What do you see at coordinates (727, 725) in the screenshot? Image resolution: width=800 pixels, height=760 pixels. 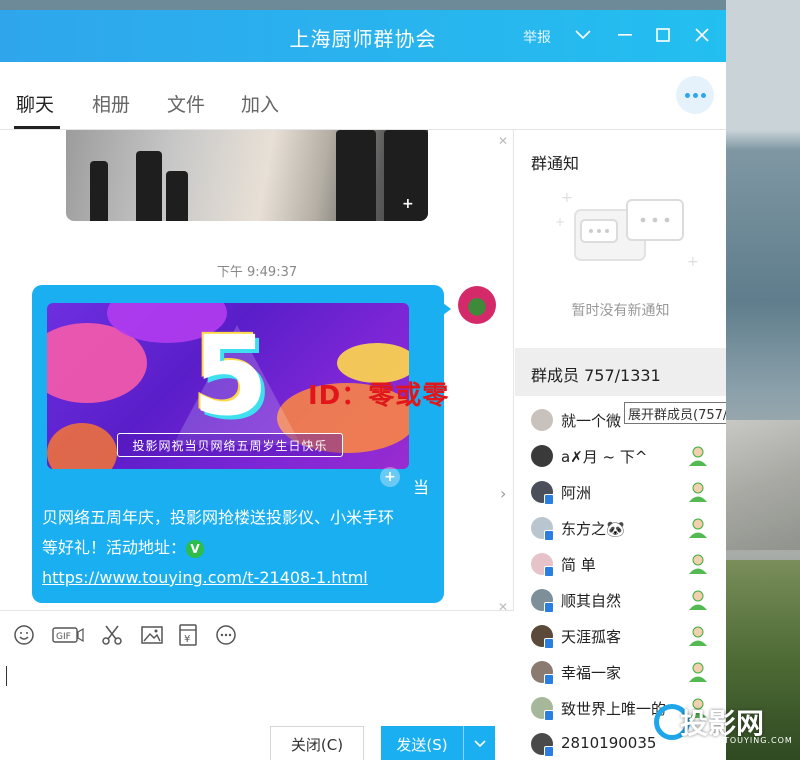 I see `site-watermark-logo: 投影网 TOUYING.COM` at bounding box center [727, 725].